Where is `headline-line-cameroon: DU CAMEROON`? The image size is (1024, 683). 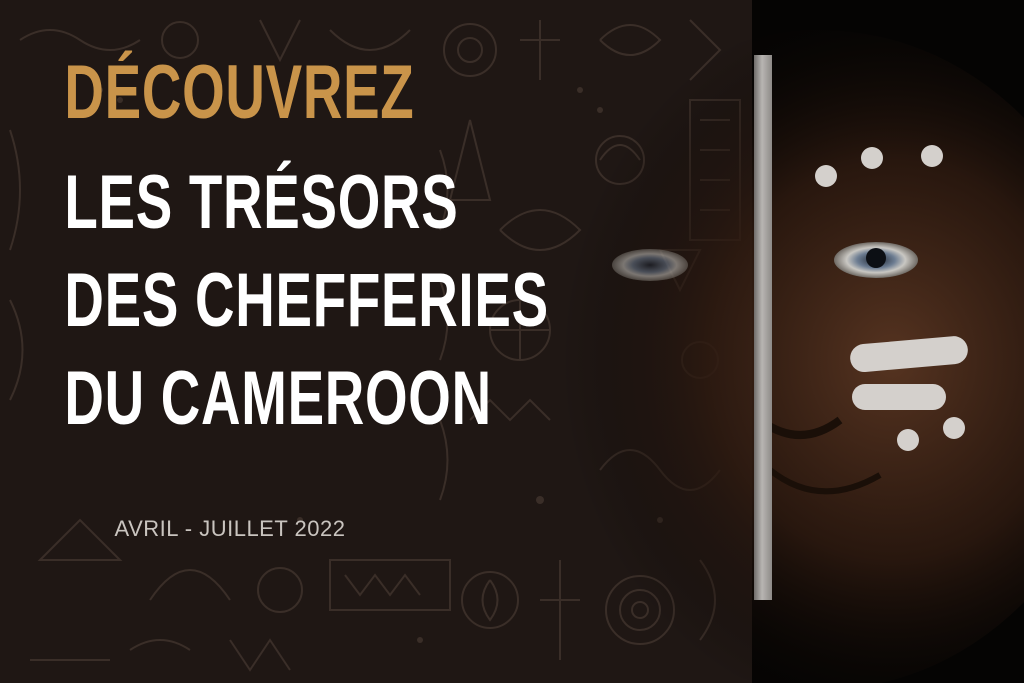
headline-line-cameroon: DU CAMEROON is located at coordinates (278, 398).